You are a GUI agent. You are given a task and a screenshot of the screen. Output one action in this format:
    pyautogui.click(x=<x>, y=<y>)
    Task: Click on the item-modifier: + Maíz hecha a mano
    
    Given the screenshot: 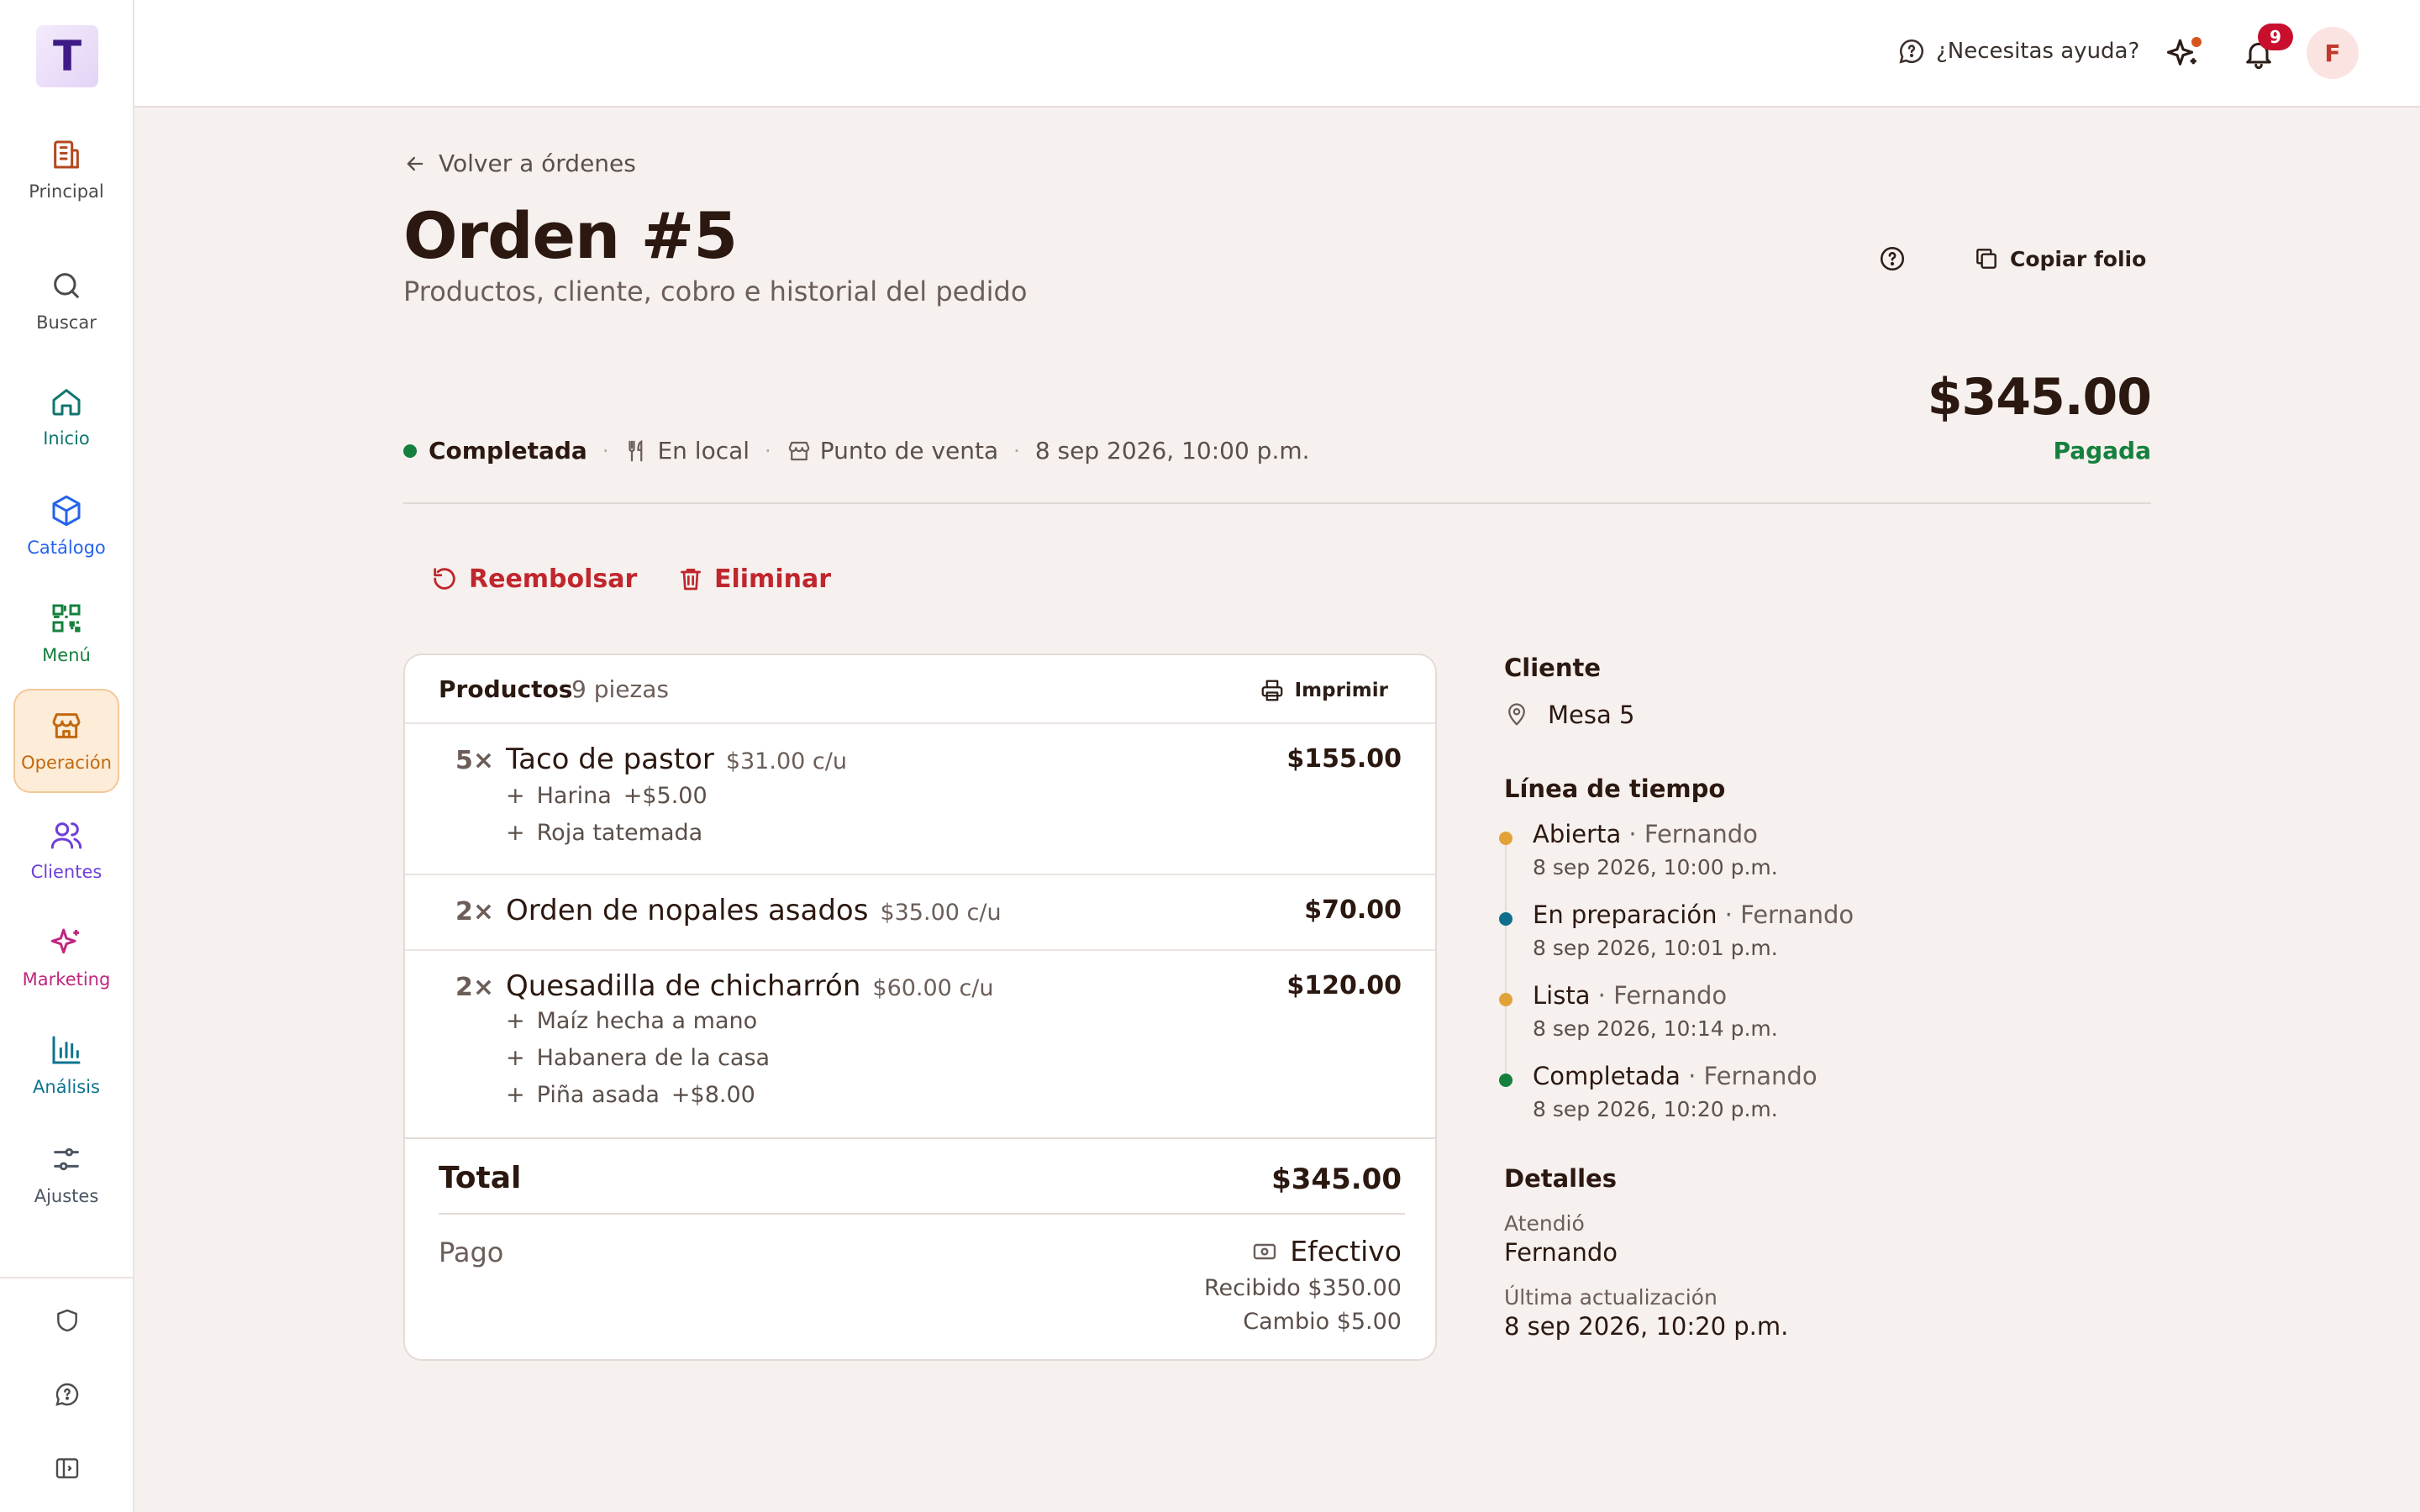 What is the action you would take?
    pyautogui.click(x=631, y=1021)
    